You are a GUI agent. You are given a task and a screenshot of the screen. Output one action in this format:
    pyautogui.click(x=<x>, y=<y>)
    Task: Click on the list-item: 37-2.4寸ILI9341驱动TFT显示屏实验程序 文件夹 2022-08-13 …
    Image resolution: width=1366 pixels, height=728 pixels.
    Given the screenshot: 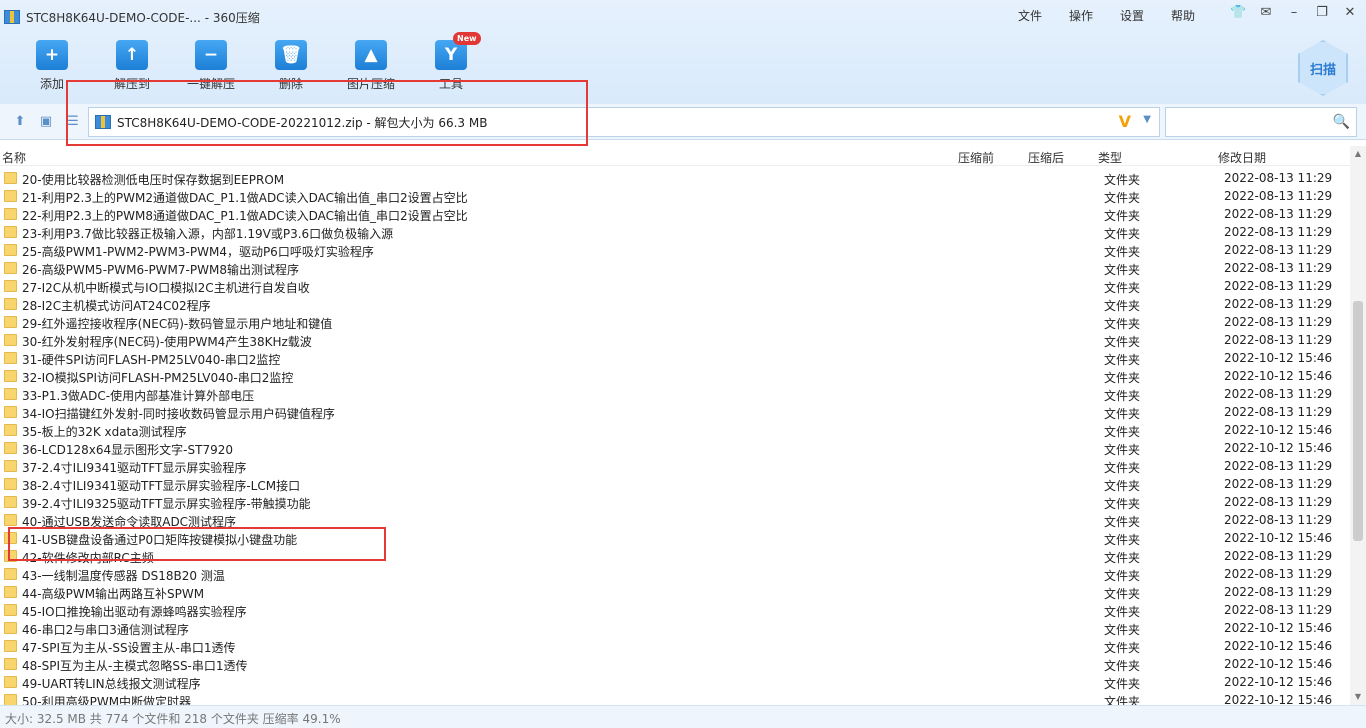 What is the action you would take?
    pyautogui.click(x=675, y=466)
    